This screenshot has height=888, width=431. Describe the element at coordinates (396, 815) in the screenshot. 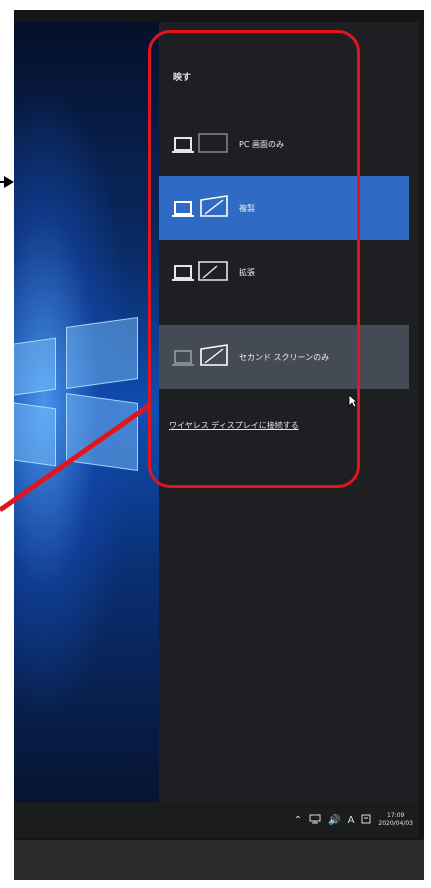

I see `clock-time: 17:09` at that location.